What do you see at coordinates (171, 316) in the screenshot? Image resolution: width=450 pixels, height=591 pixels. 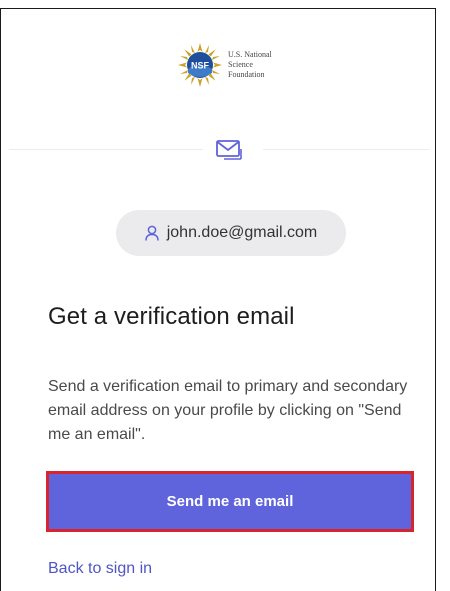 I see `page-title: Get a verification email` at bounding box center [171, 316].